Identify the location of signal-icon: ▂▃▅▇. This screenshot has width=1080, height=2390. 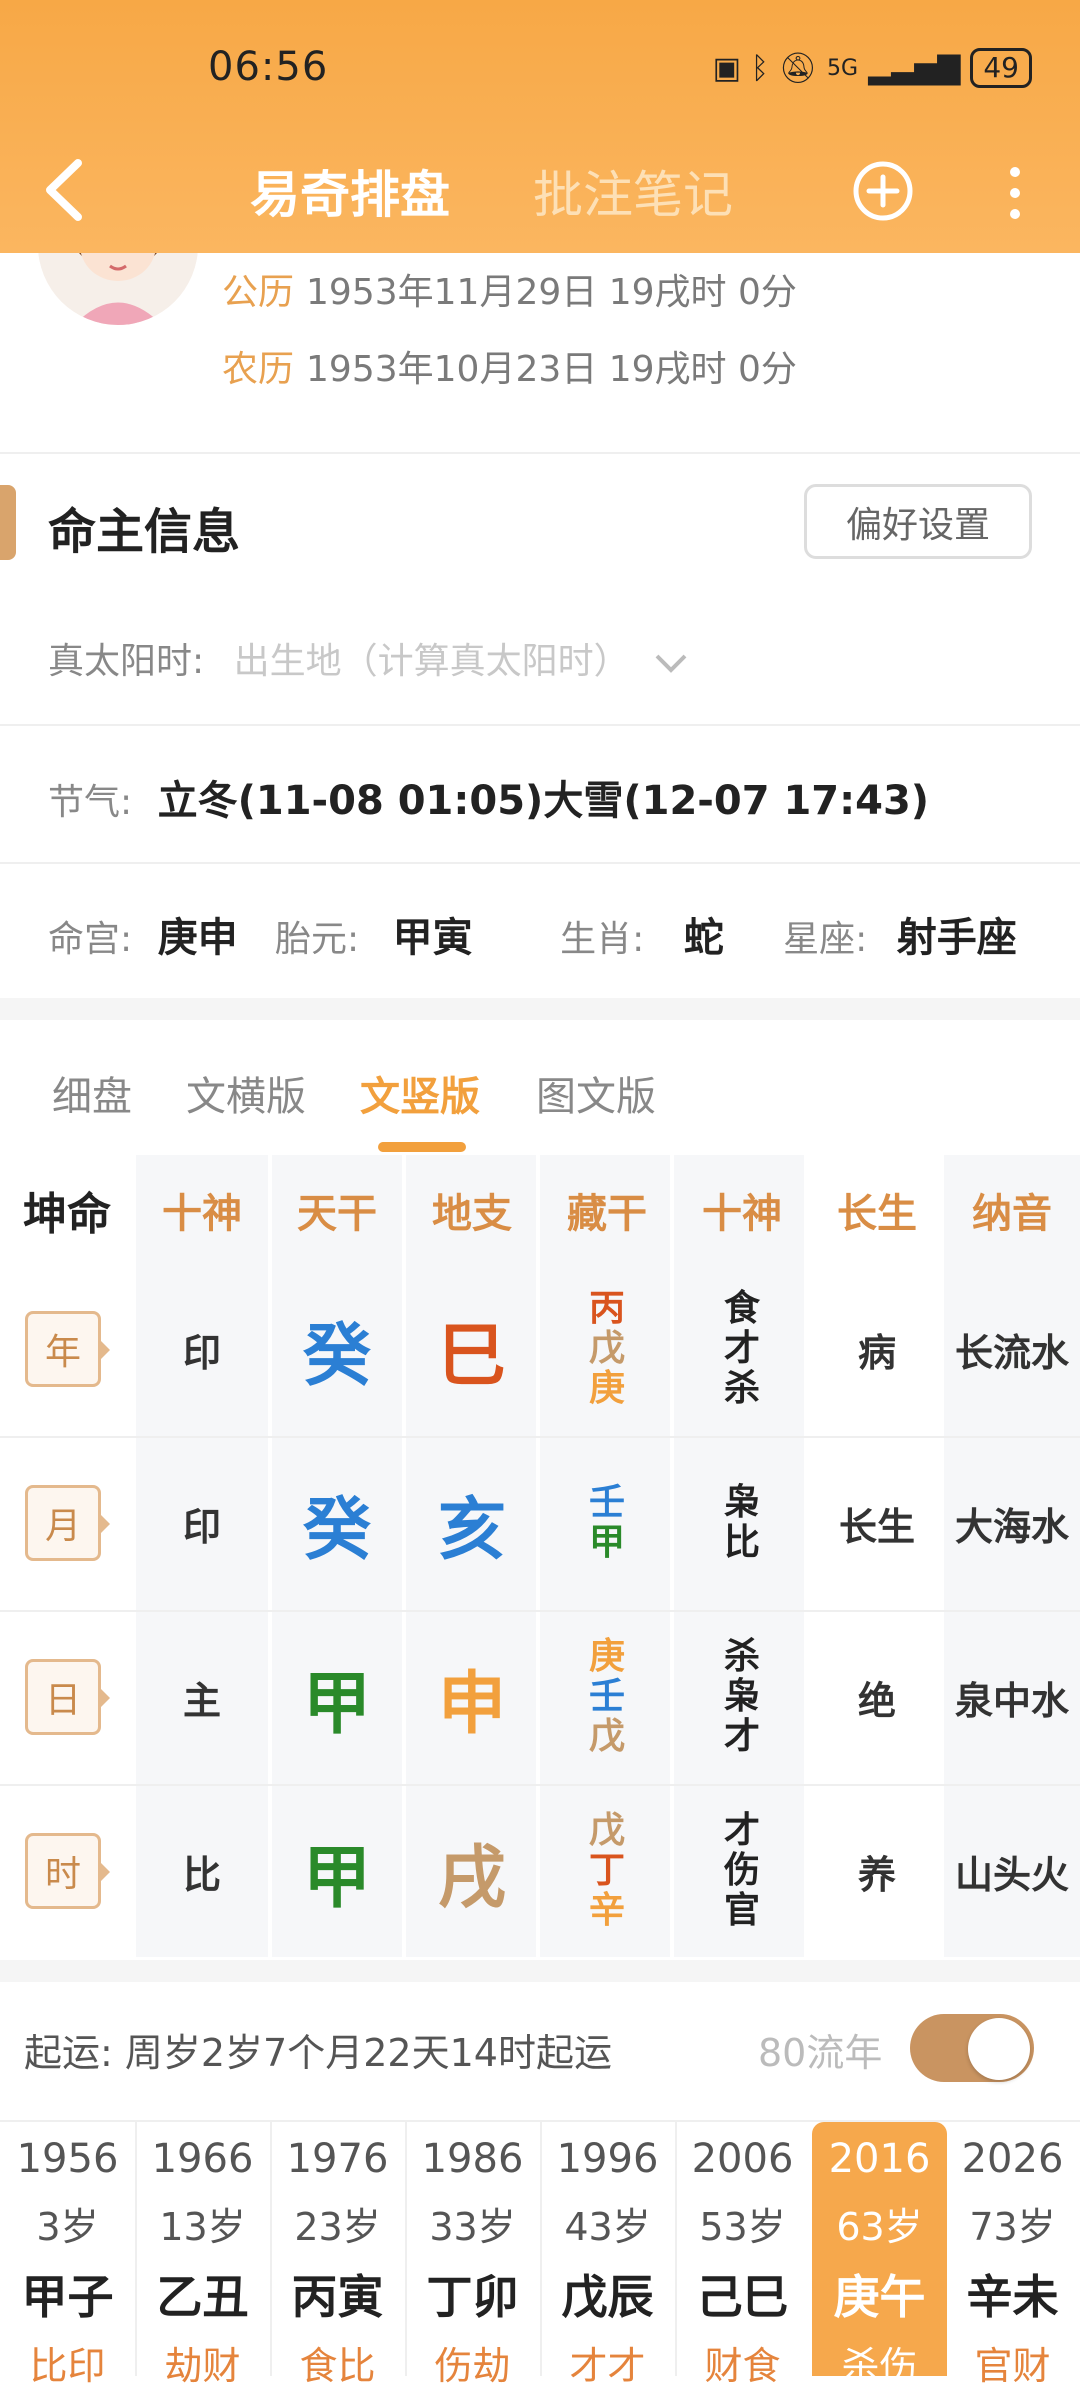
(914, 68).